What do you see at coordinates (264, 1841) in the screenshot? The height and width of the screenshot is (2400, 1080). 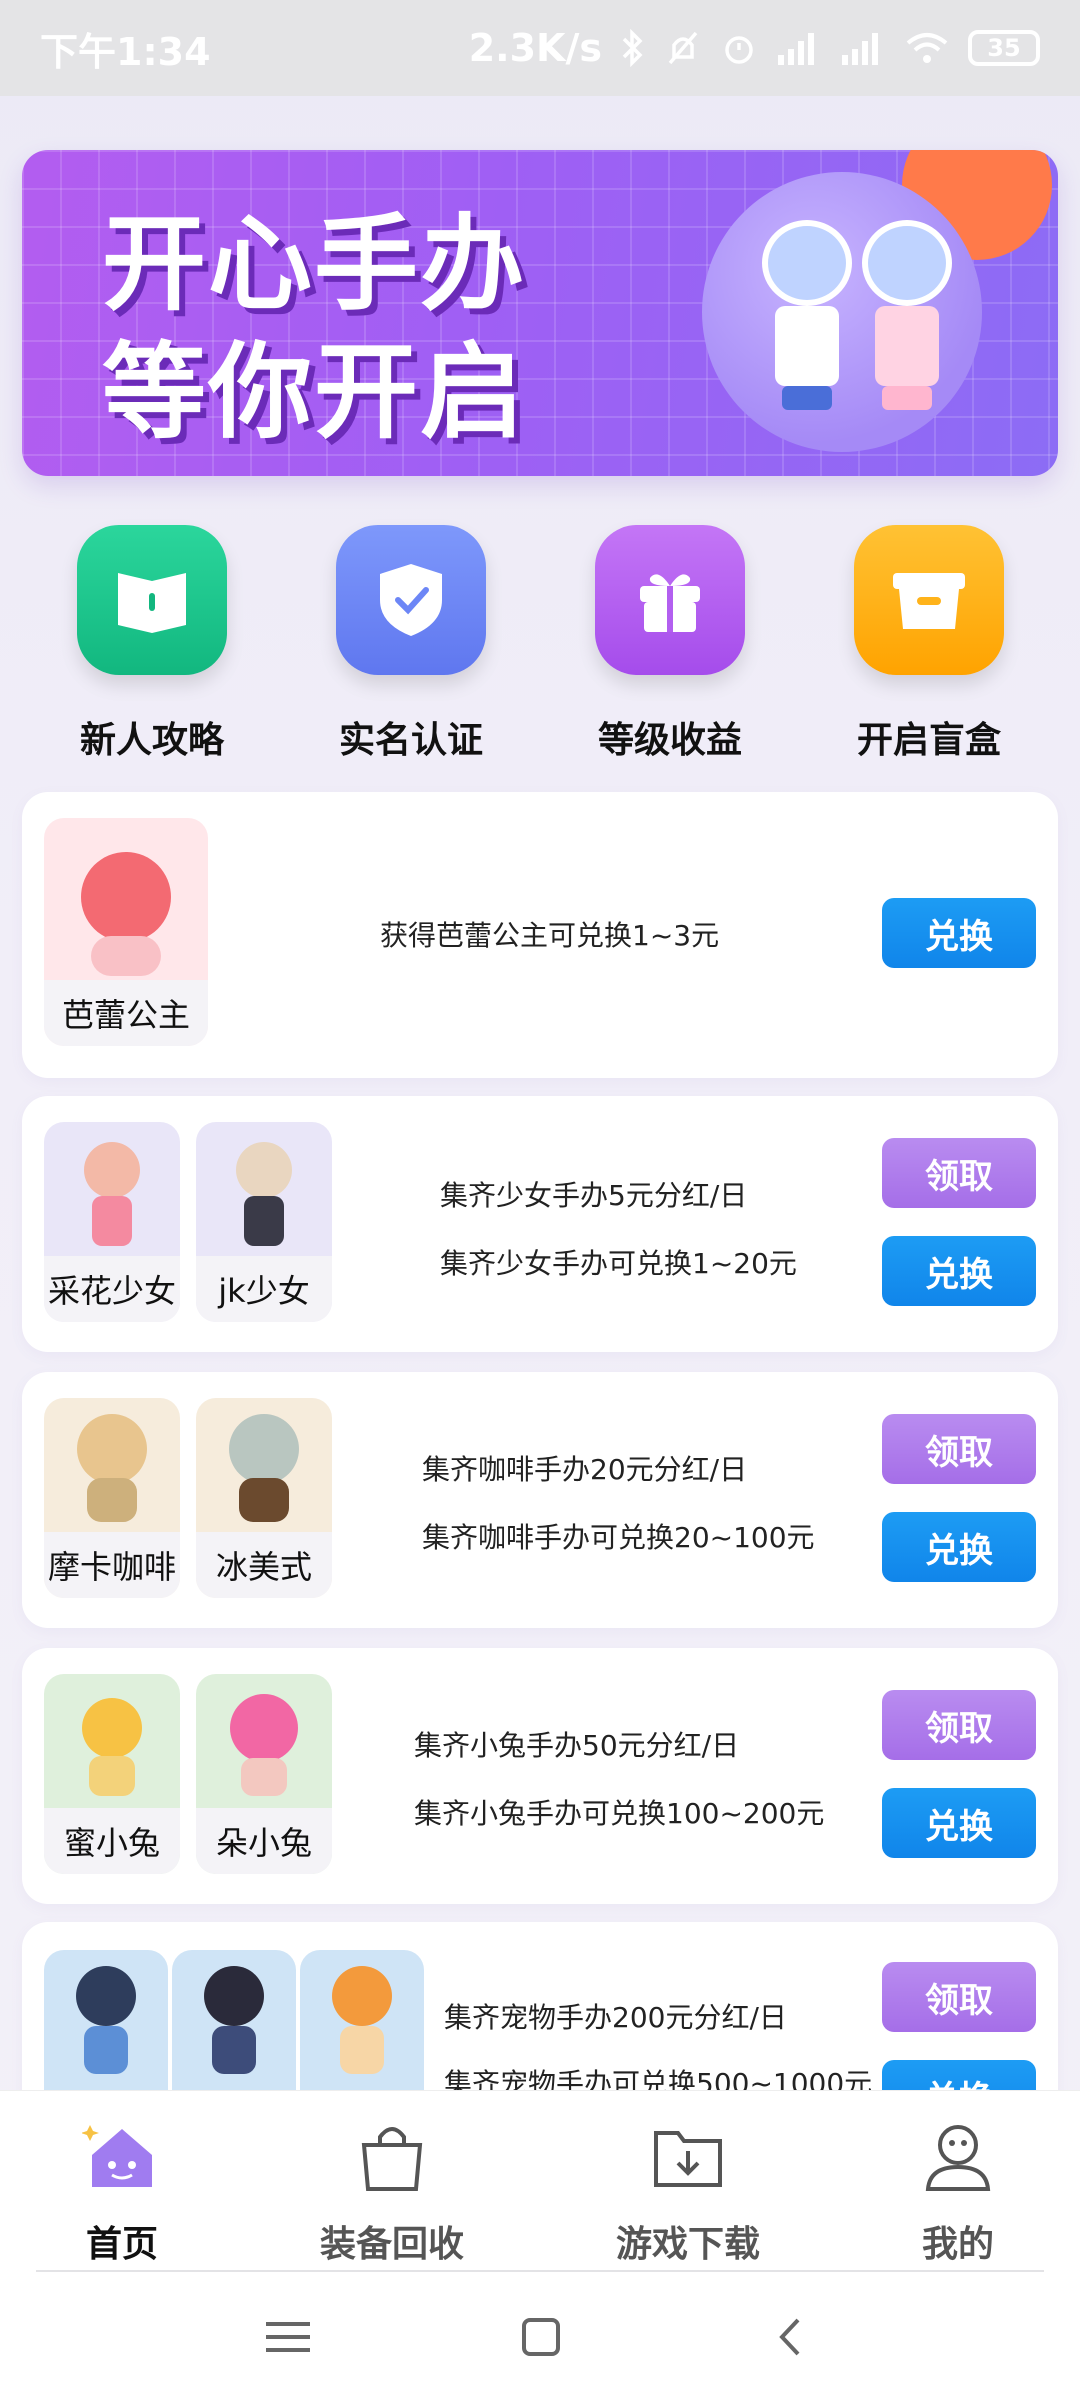 I see `figure-name: 朵小兔` at bounding box center [264, 1841].